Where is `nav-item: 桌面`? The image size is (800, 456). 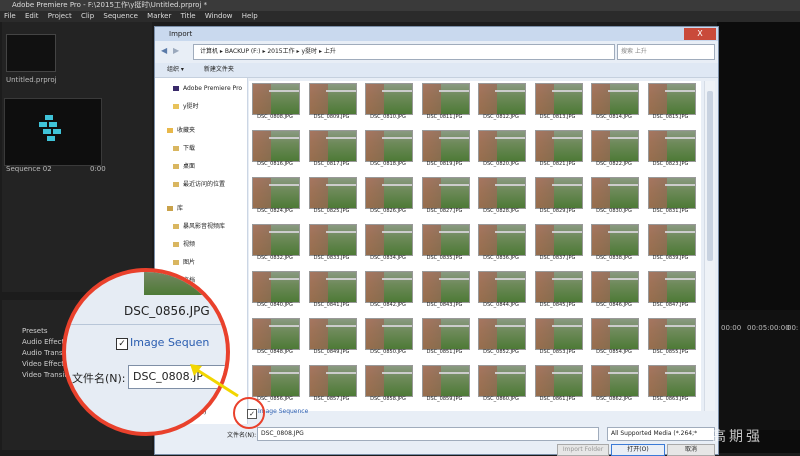
nav-item: 桌面 is located at coordinates (201, 166).